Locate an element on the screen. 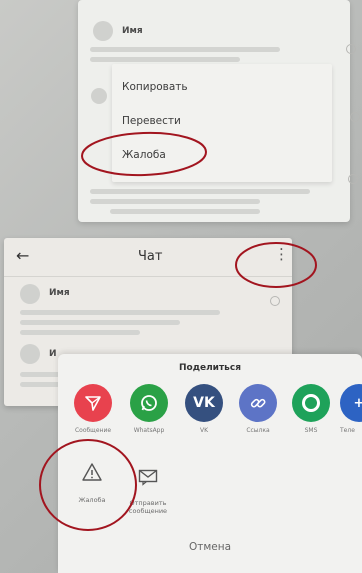 This screenshot has height=573, width=362. vk-icon: VK is located at coordinates (204, 403).